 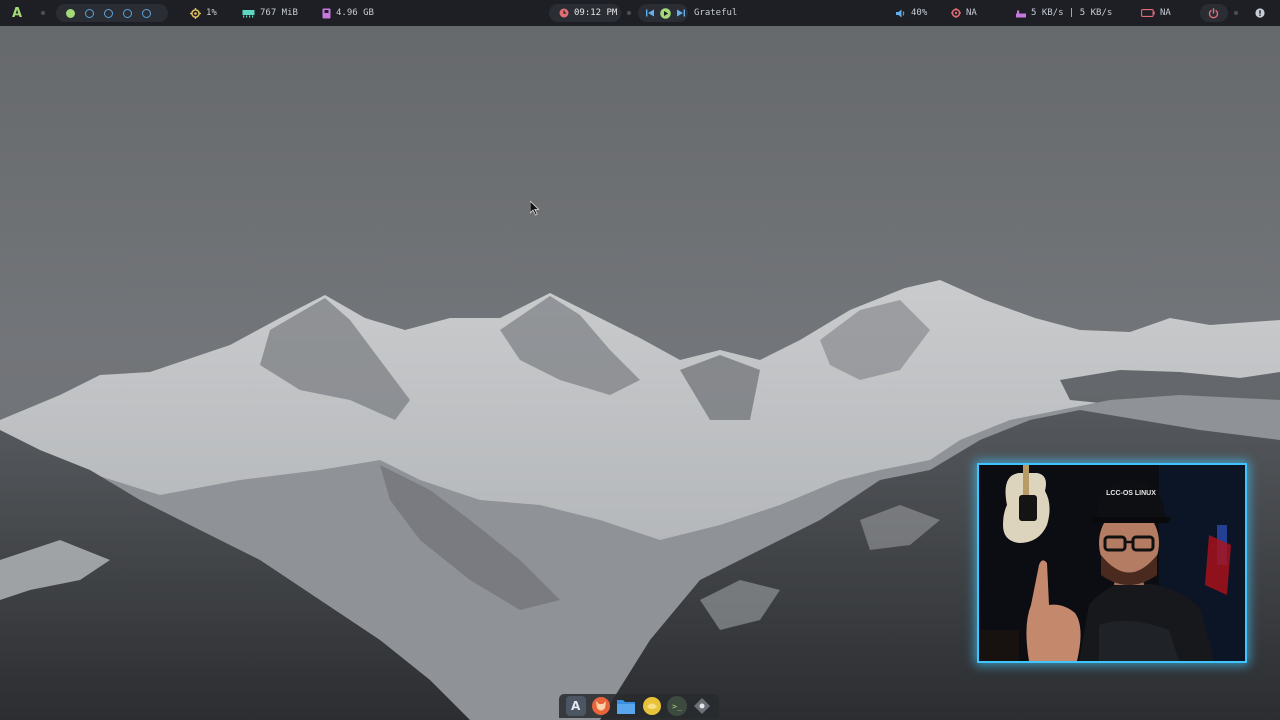 I want to click on firefox-icon, so click(x=600, y=706).